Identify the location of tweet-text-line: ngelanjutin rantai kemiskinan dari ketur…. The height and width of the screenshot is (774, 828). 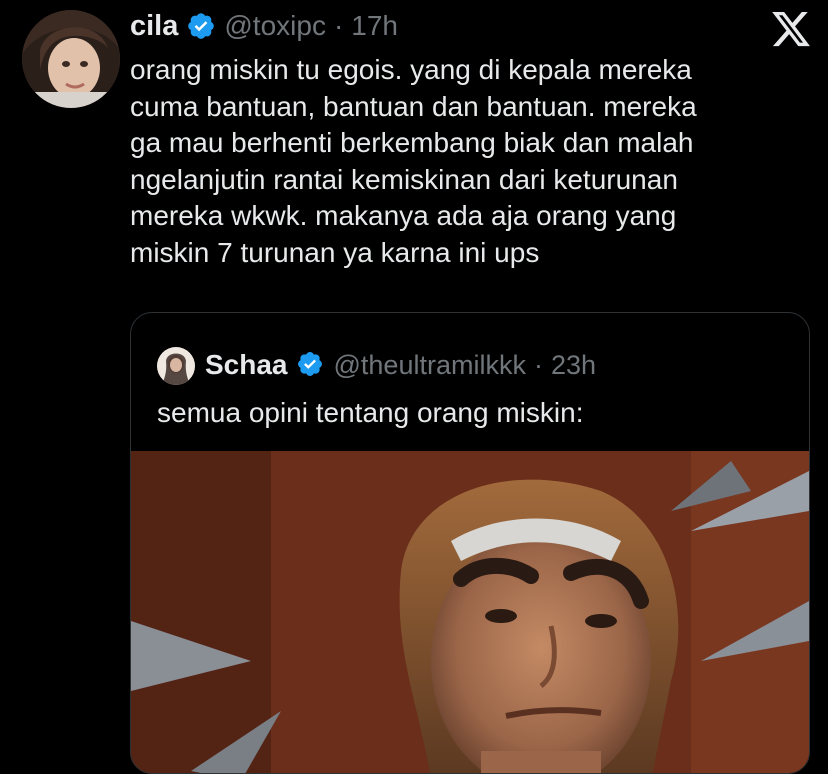
(404, 179).